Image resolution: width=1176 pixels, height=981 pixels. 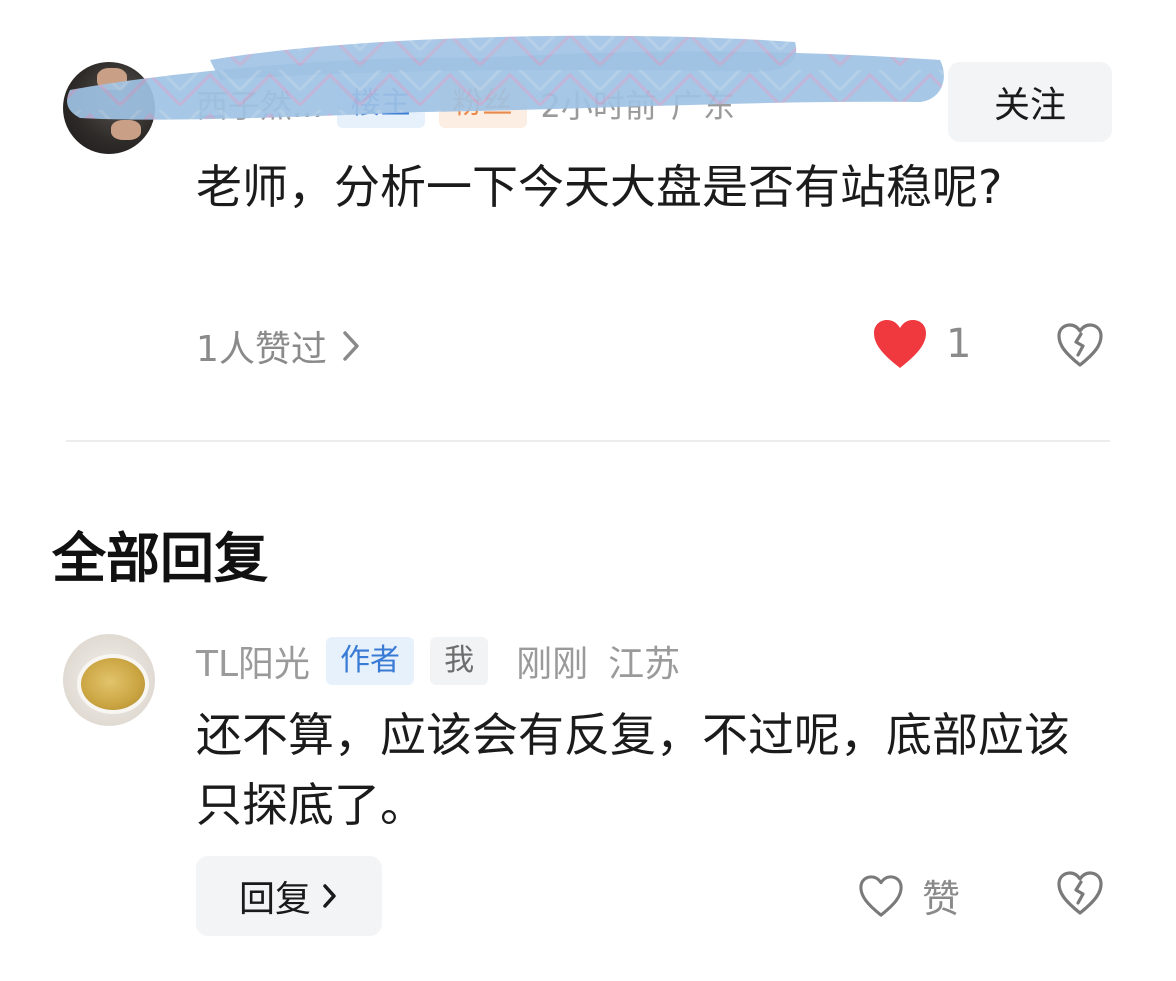 What do you see at coordinates (900, 344) in the screenshot?
I see `heart-filled-icon` at bounding box center [900, 344].